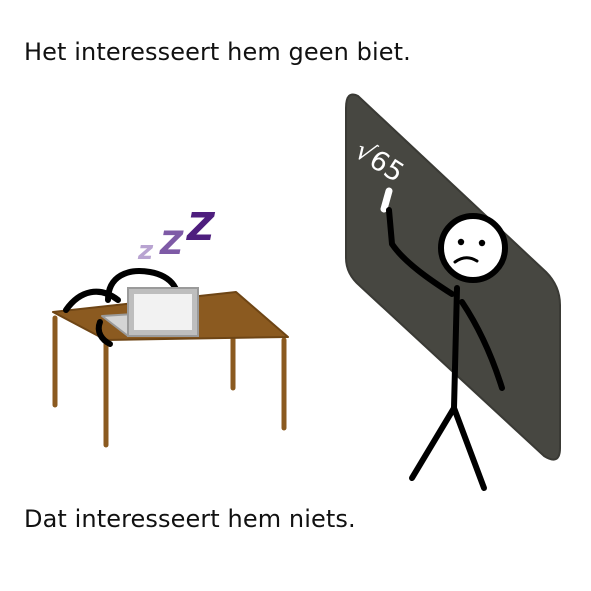 The image size is (591, 591). I want to click on teacher-eye-left, so click(461, 242).